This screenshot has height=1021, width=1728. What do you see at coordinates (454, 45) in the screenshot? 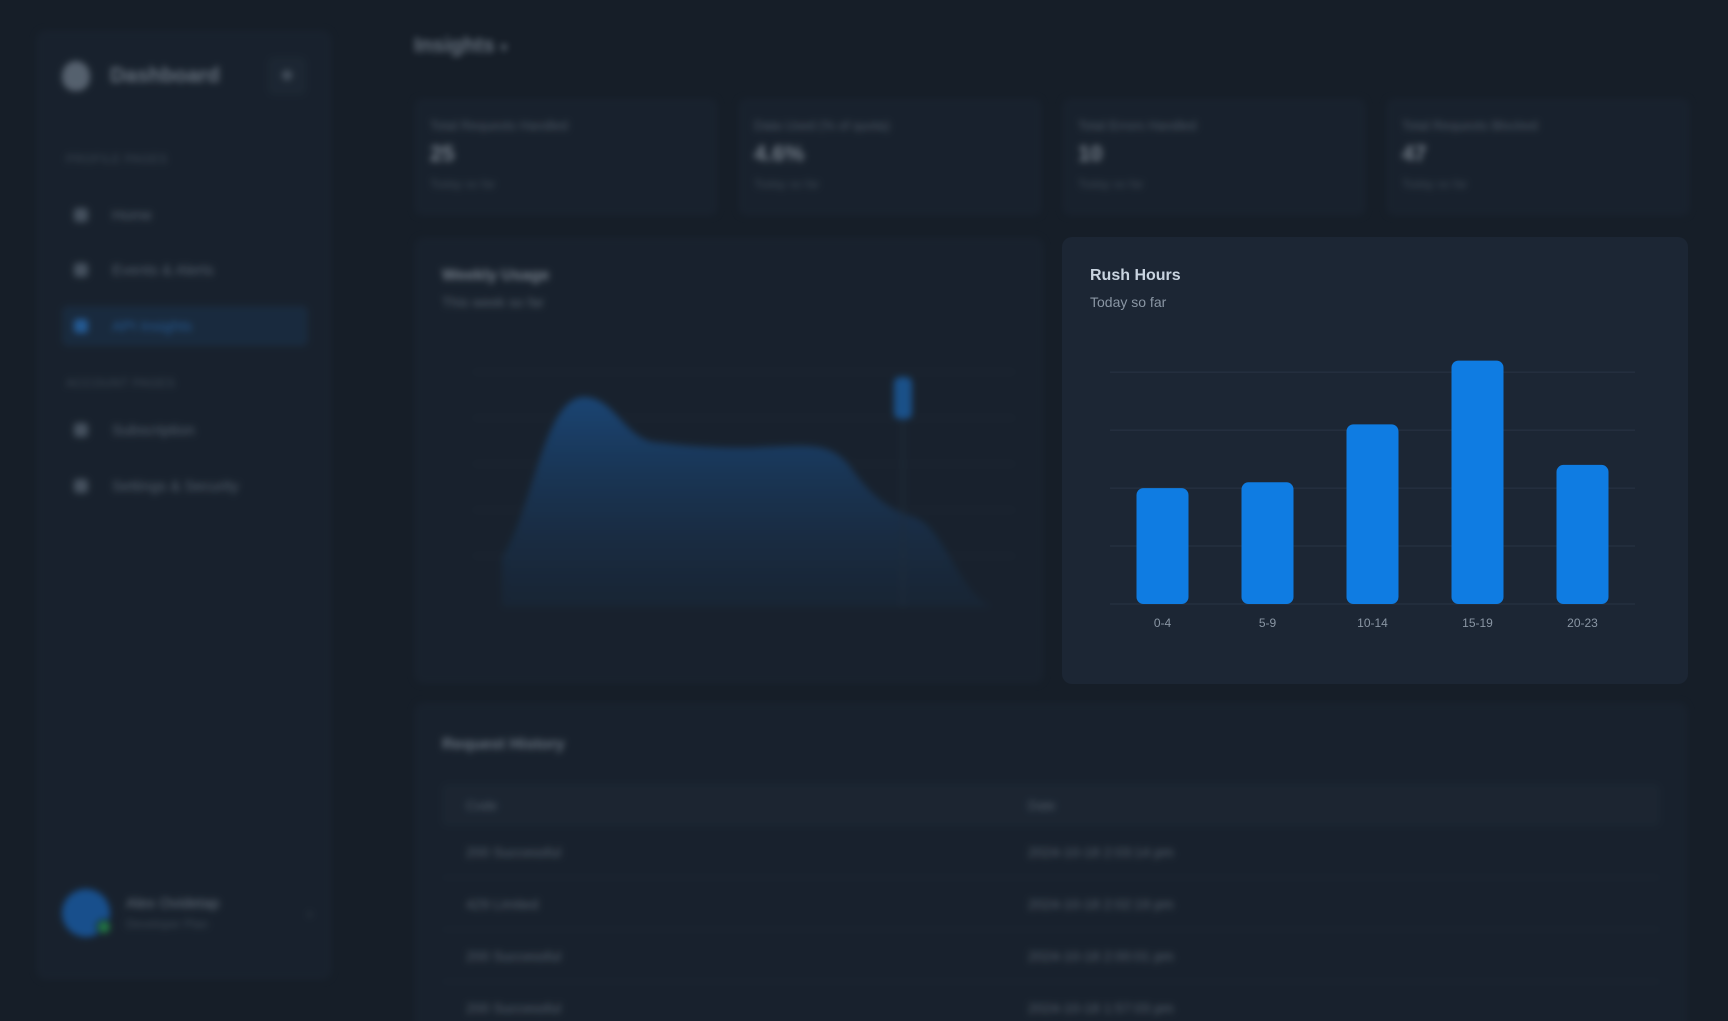
I see `page-title-text: Insights` at bounding box center [454, 45].